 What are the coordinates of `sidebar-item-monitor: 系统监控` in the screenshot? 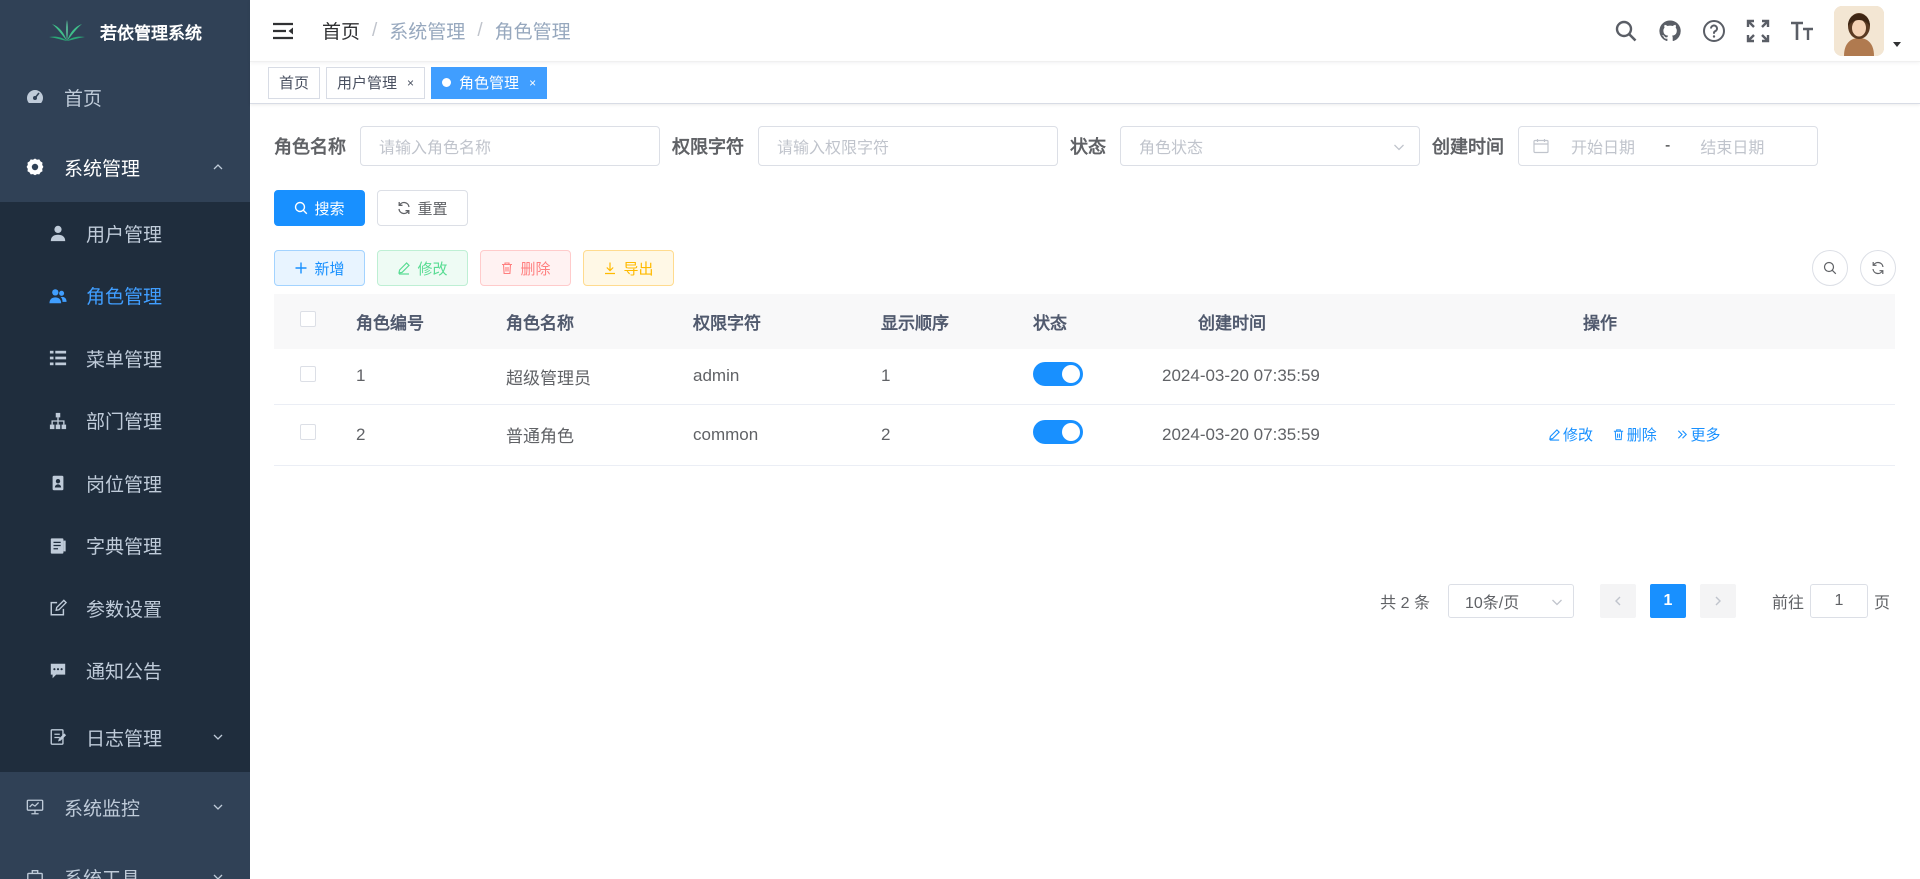 It's located at (125, 807).